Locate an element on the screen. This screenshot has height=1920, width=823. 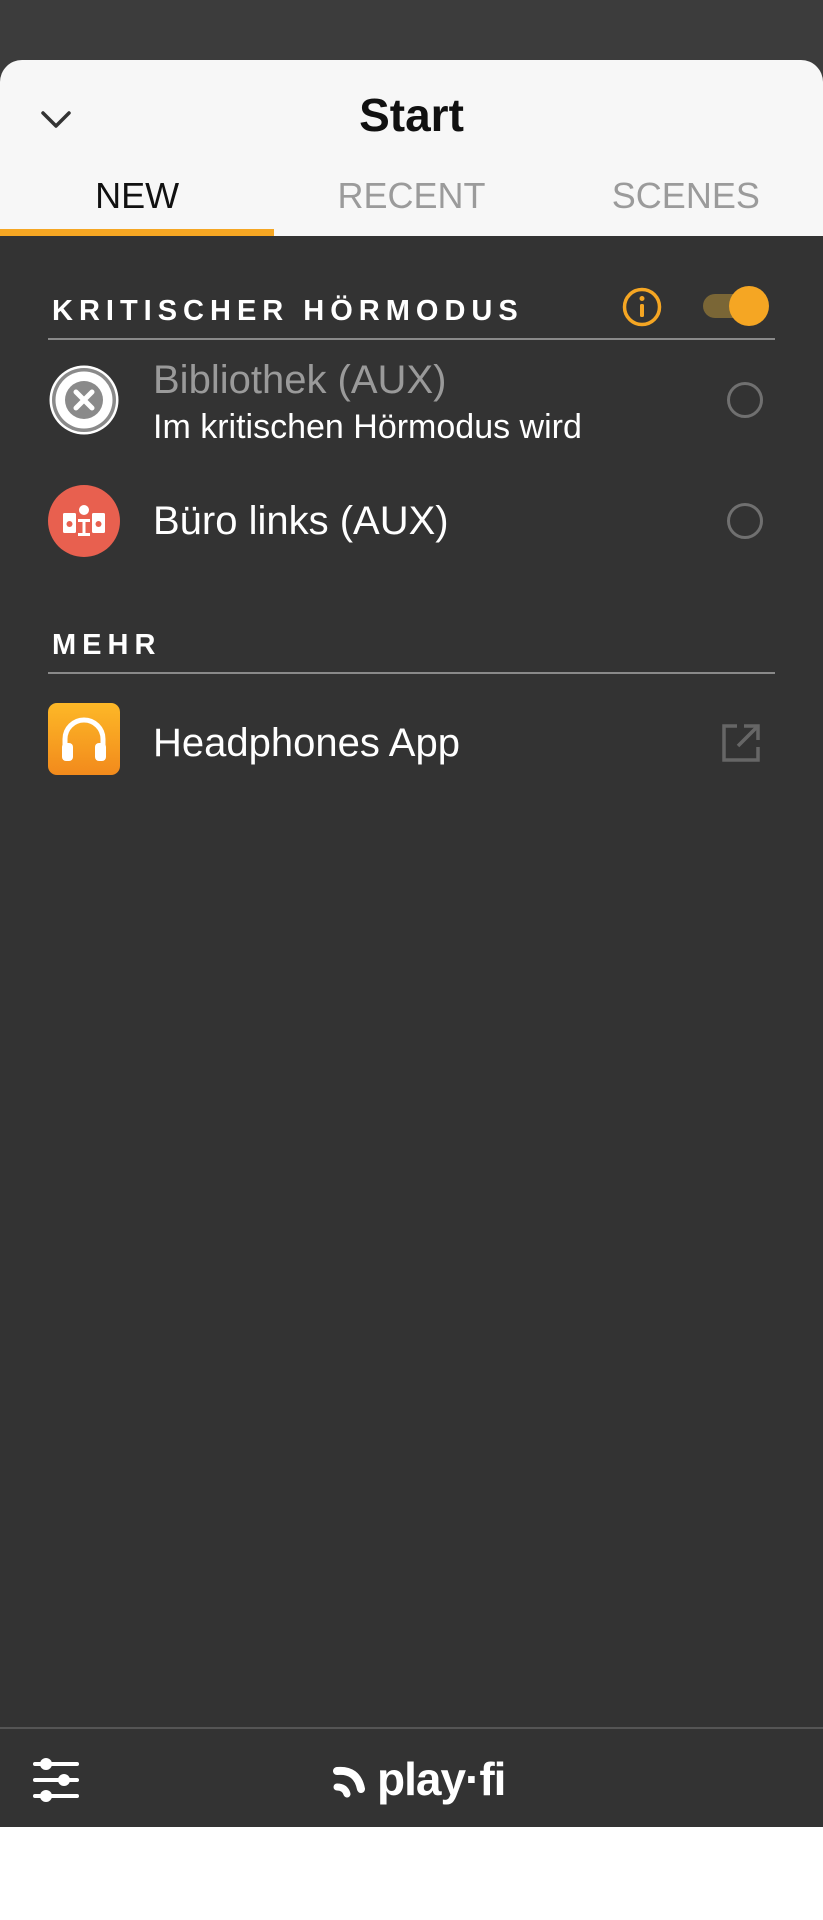
headphones-icon is located at coordinates (84, 739).